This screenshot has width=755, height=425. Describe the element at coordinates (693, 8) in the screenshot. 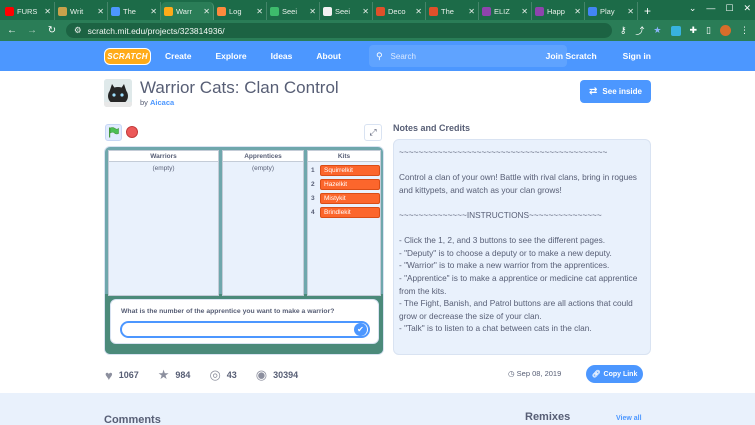

I see `chevron-down-icon: ⌄` at that location.